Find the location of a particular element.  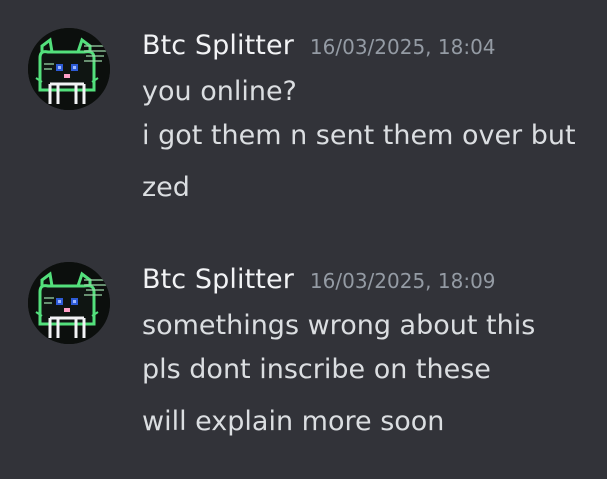

timestamp: 16/03/2025, 18:09 is located at coordinates (403, 281).